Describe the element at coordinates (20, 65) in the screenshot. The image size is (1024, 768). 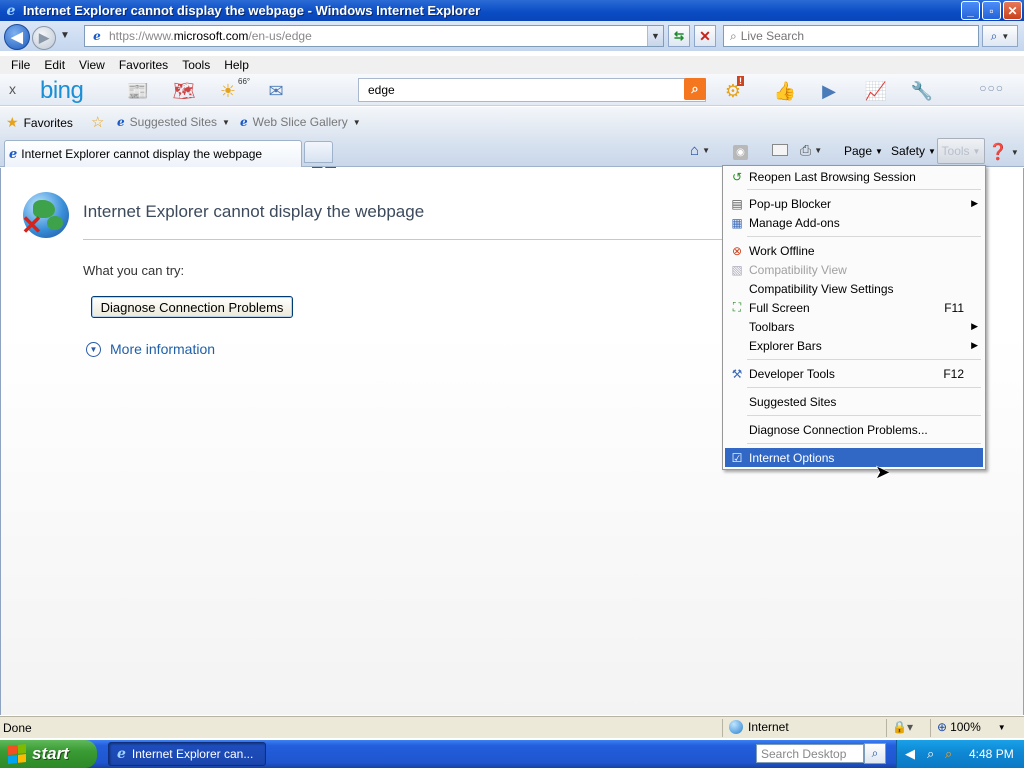
I see `menu-file: File` at that location.